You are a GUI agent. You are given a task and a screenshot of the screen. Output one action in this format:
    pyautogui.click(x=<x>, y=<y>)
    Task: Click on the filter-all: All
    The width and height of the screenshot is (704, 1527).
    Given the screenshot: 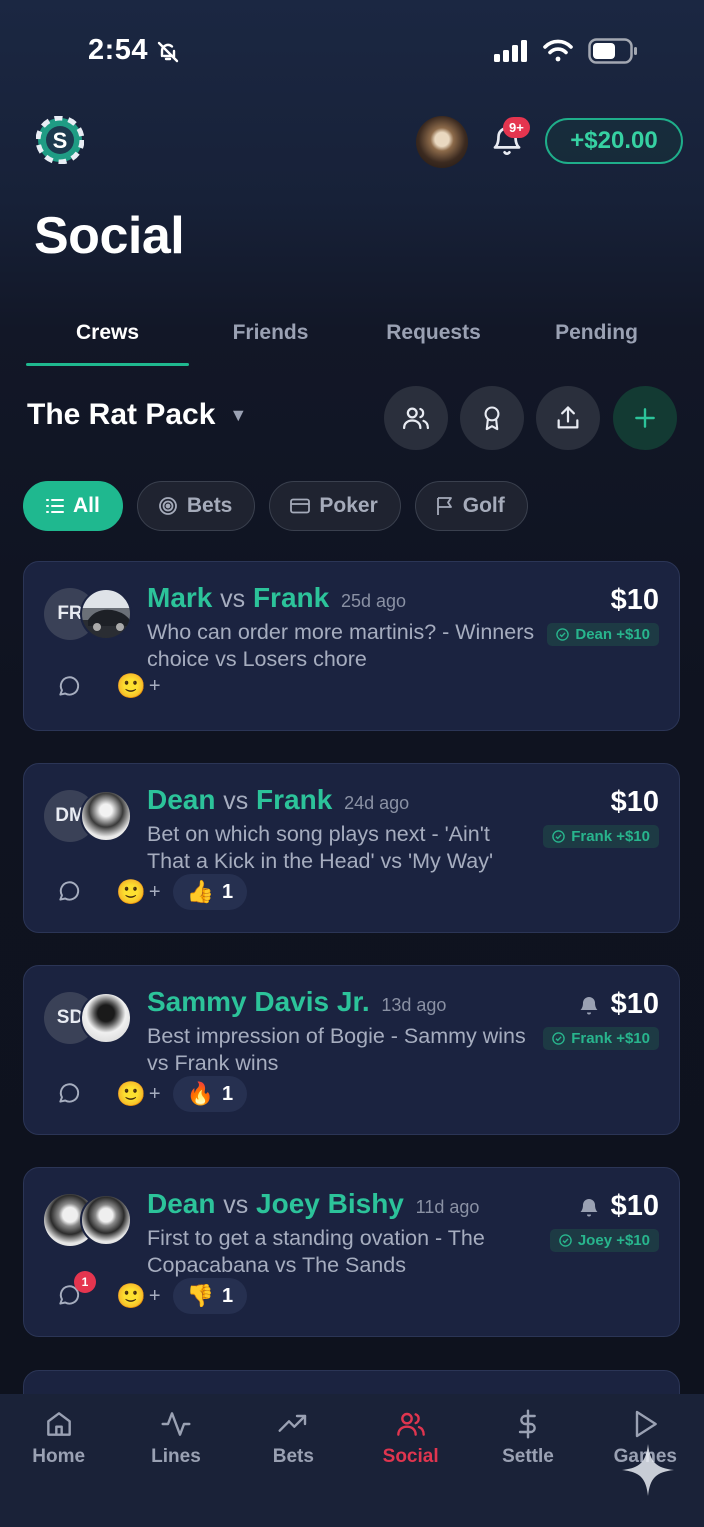 What is the action you would take?
    pyautogui.click(x=73, y=506)
    